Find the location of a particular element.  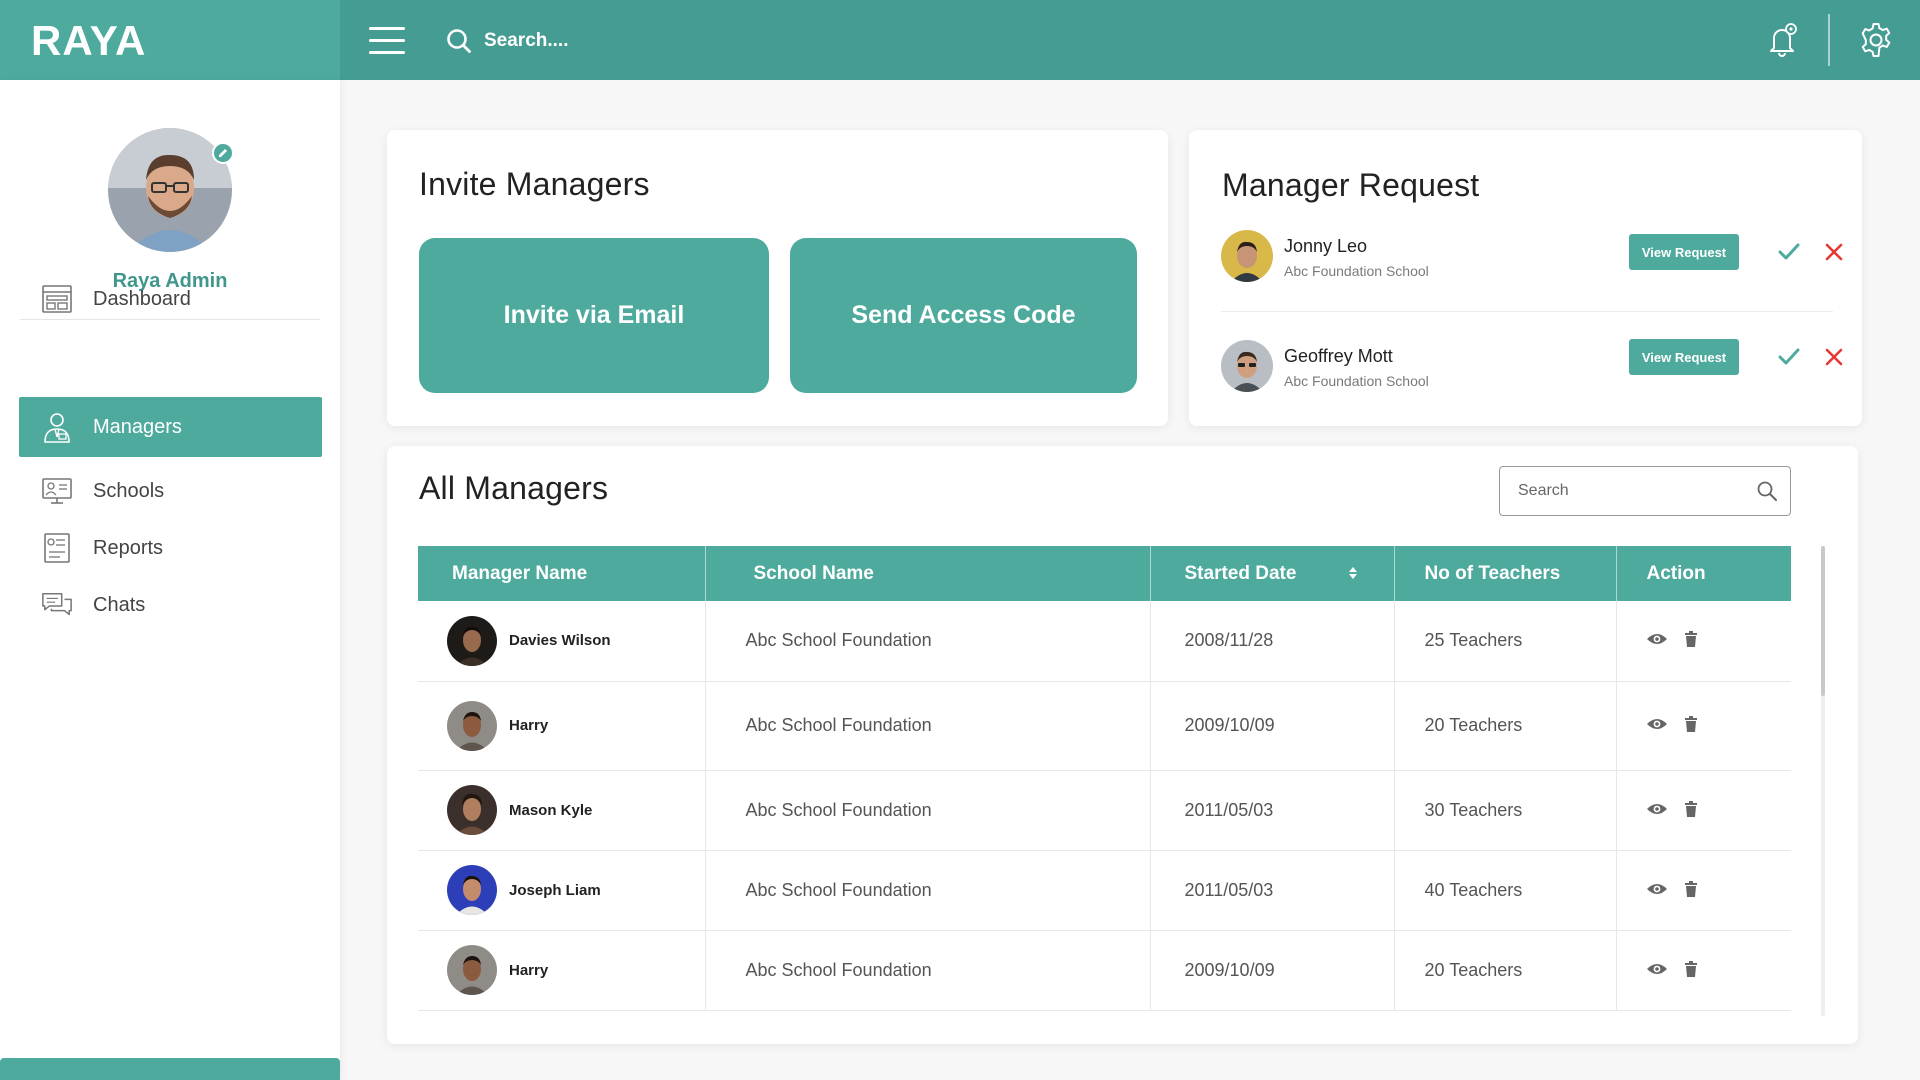

invite-via-email-button: Invite via Email is located at coordinates (594, 315).